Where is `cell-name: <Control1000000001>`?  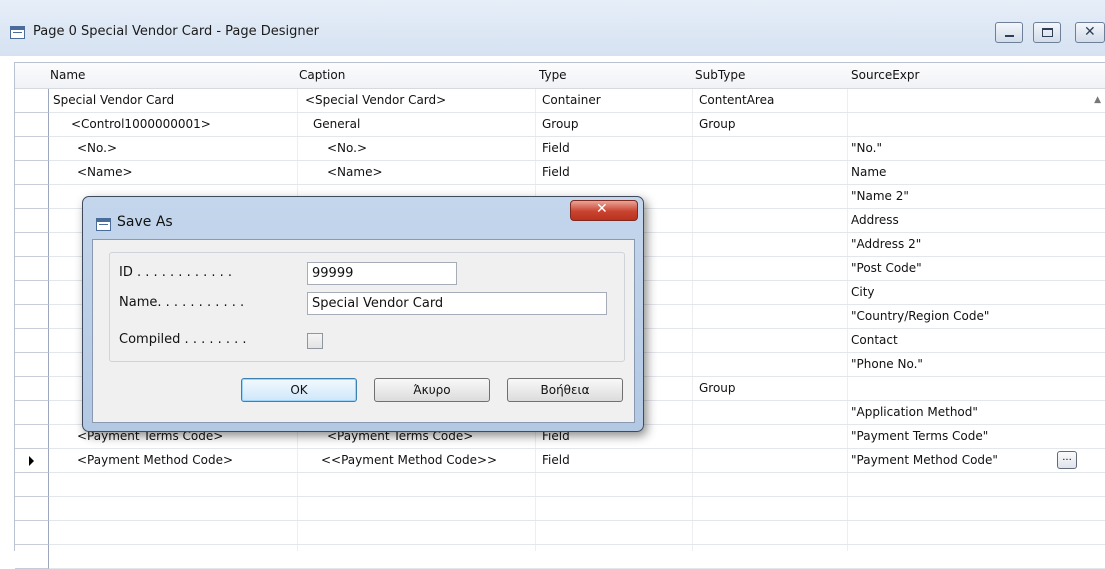 cell-name: <Control1000000001> is located at coordinates (141, 124).